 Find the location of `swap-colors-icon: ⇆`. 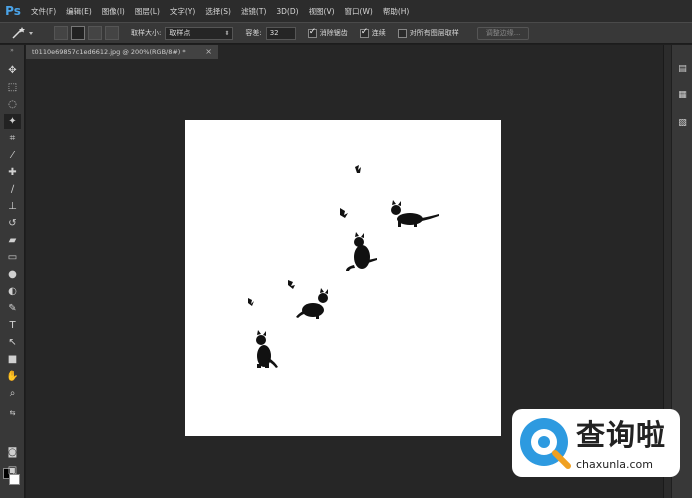

swap-colors-icon: ⇆ is located at coordinates (12, 412).